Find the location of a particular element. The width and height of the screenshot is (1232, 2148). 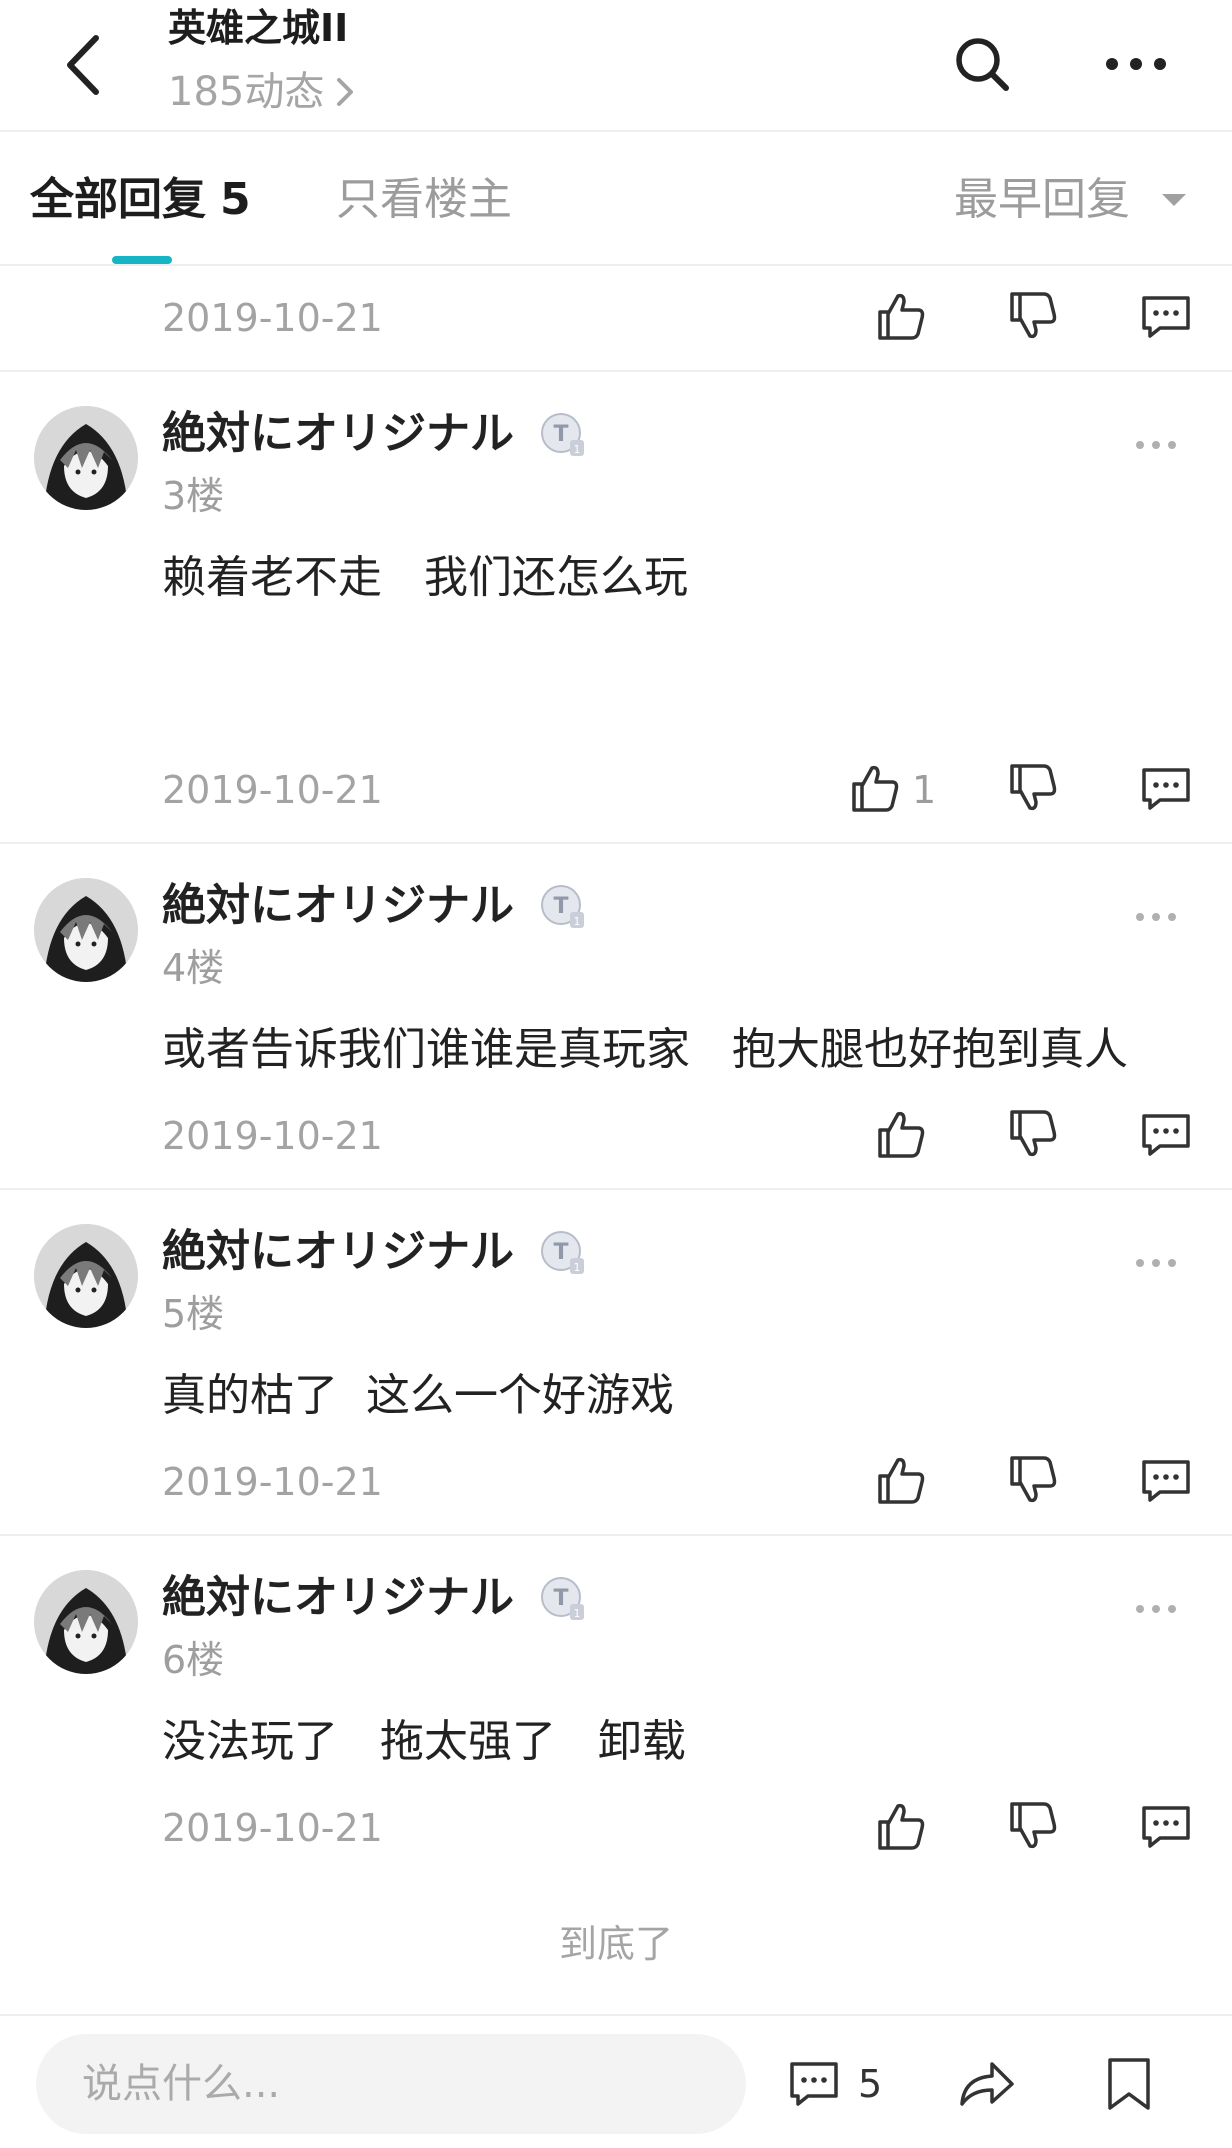

comment-text: 没法玩了 拖太强了 卸载 is located at coordinates (424, 1741).